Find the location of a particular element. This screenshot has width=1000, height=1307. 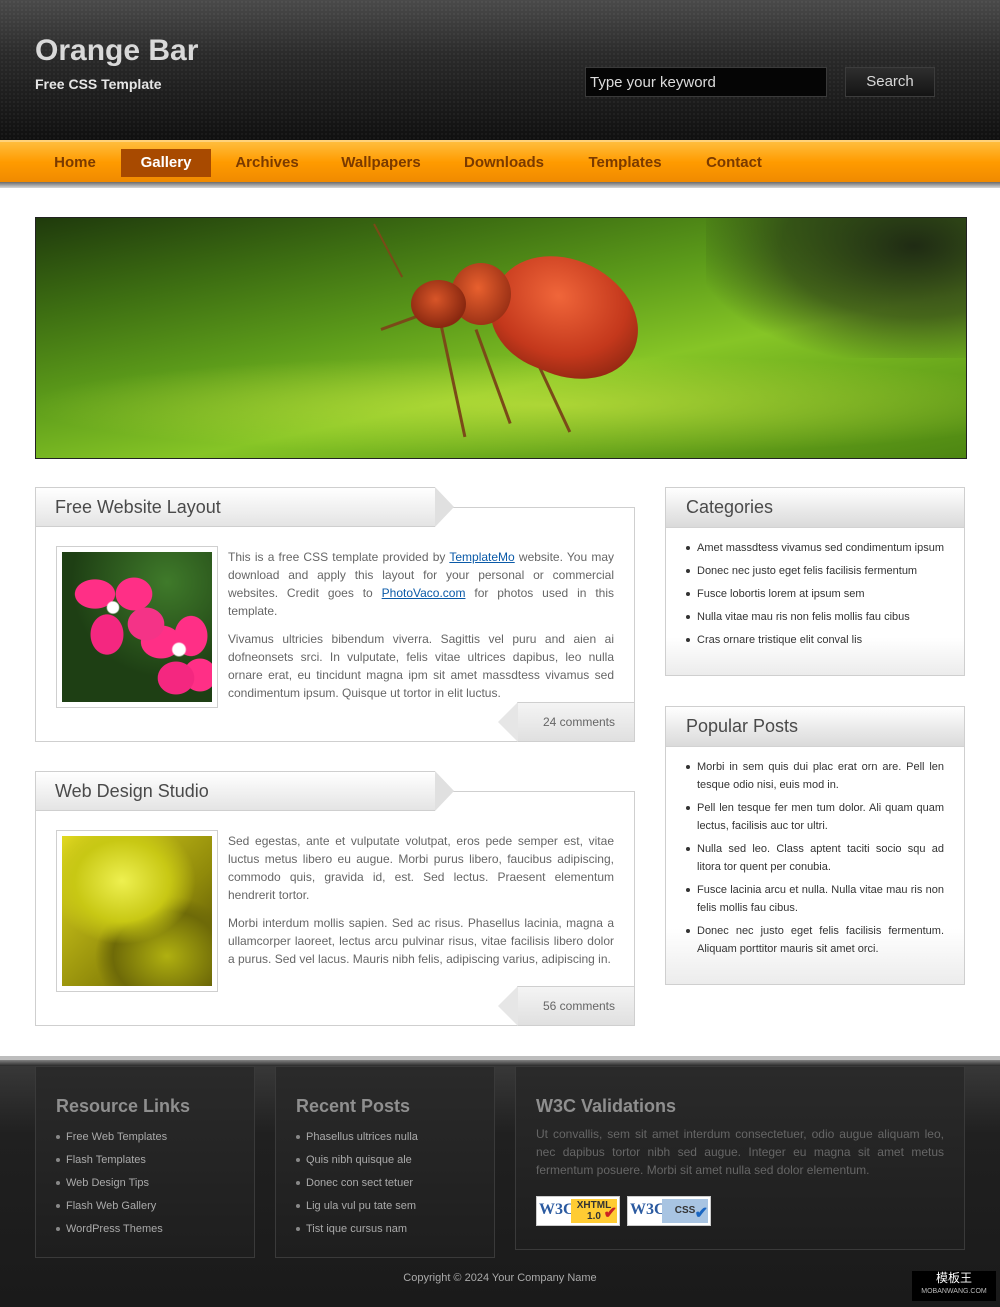

popular-posts-title: Popular Posts is located at coordinates (815, 727).